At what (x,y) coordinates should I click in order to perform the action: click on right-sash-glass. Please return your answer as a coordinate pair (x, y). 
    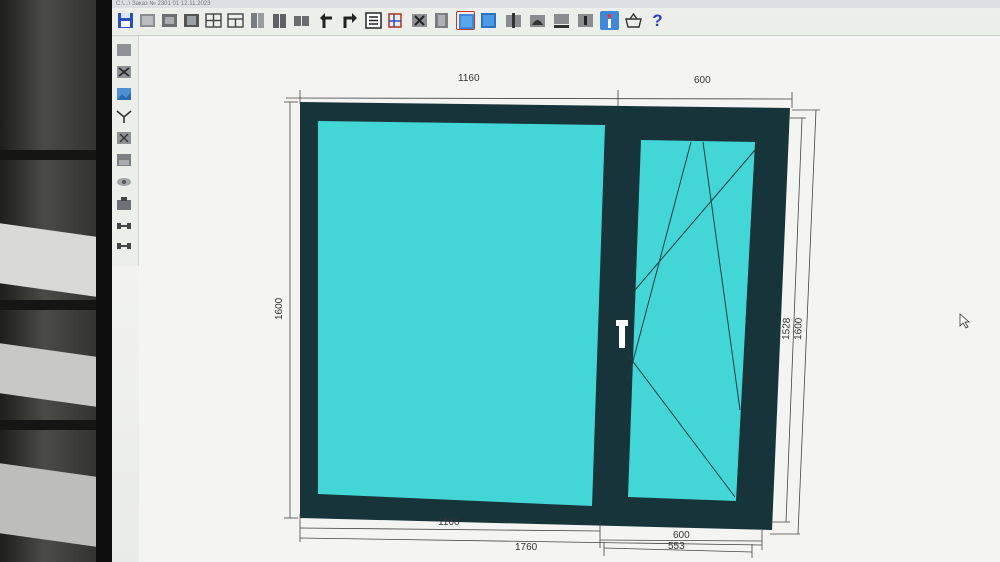
    Looking at the image, I should click on (691, 320).